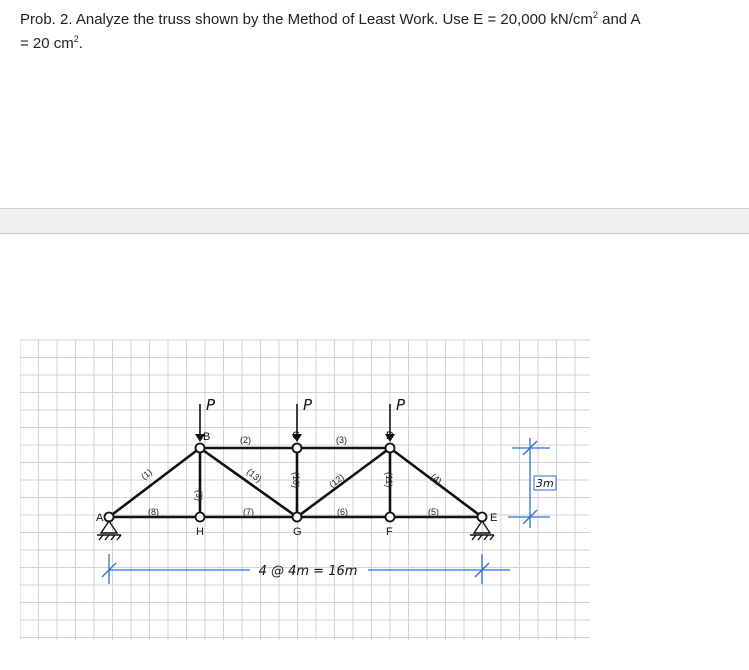 Image resolution: width=749 pixels, height=670 pixels. Describe the element at coordinates (200, 532) in the screenshot. I see `node-label-h: H` at that location.